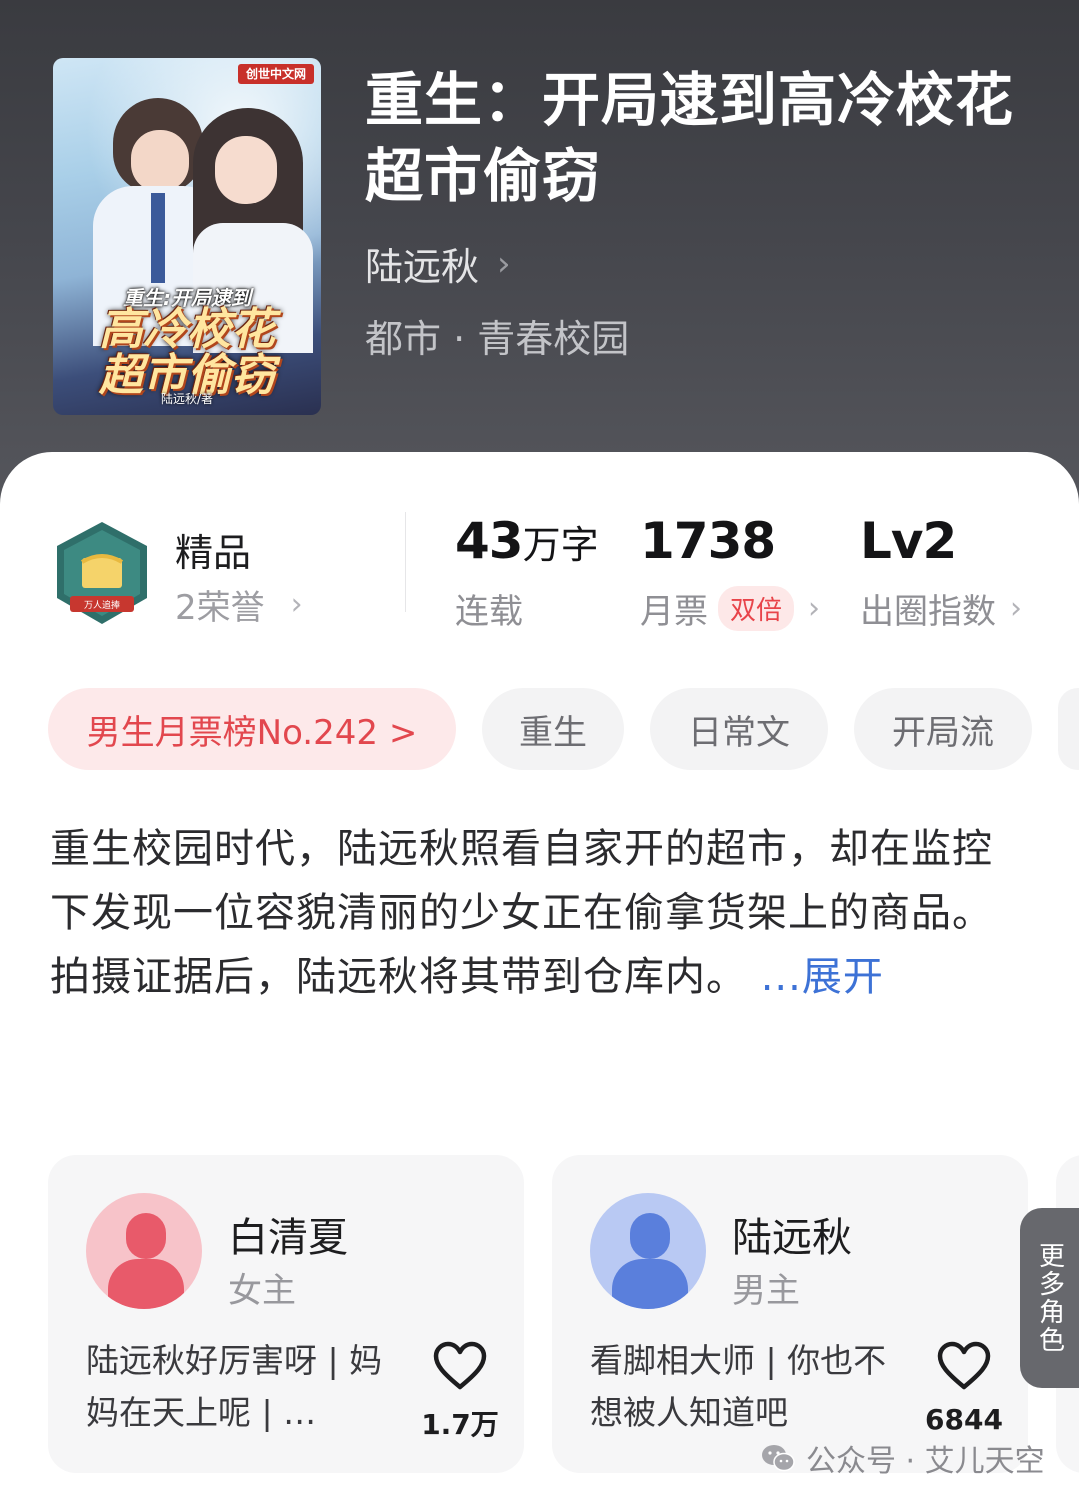 The height and width of the screenshot is (1498, 1079). I want to click on book-genre: 都市 · 青春校园, so click(497, 339).